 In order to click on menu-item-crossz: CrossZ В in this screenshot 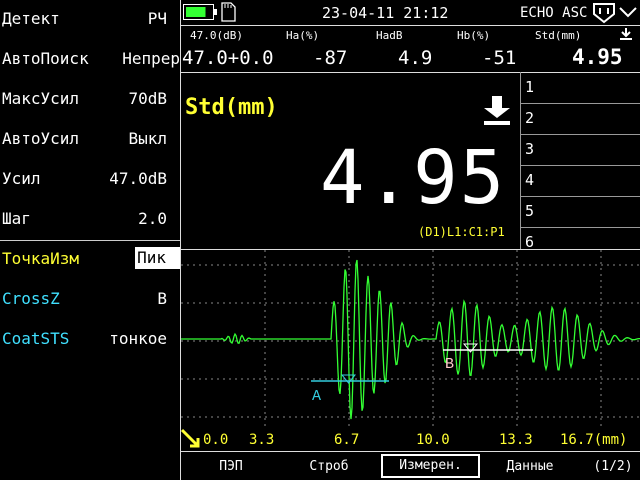, I will do `click(90, 300)`.